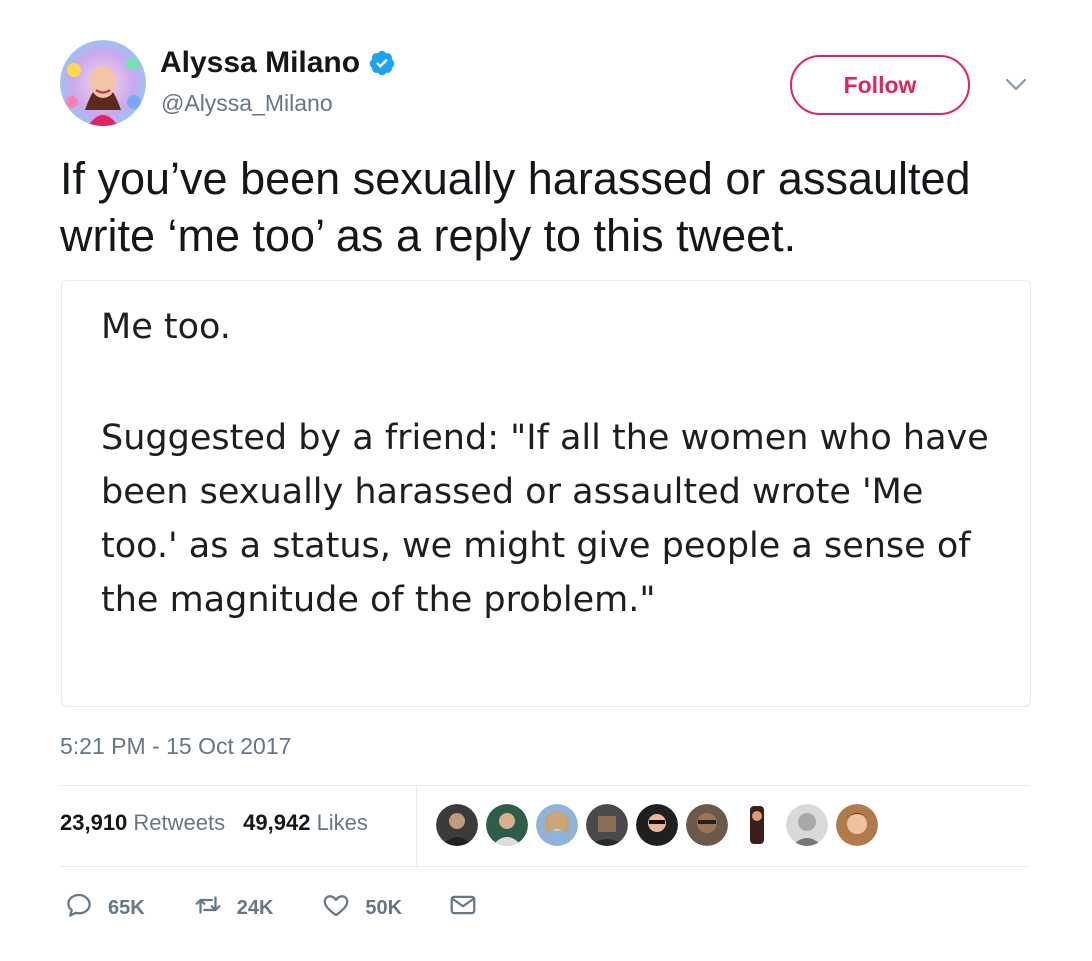 The height and width of the screenshot is (961, 1092). I want to click on author-display-name: Alyssa Milano, so click(278, 63).